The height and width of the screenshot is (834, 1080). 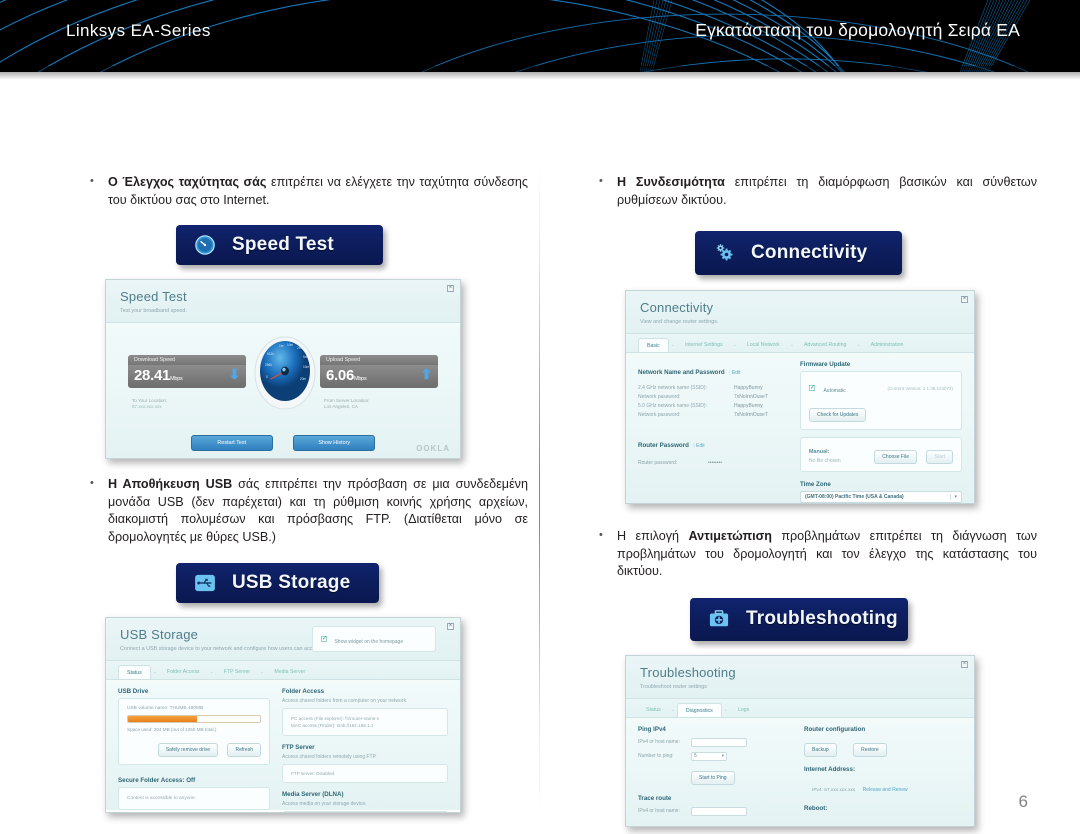 I want to click on router-password-heading-row: Router Password | Edit, so click(x=713, y=443).